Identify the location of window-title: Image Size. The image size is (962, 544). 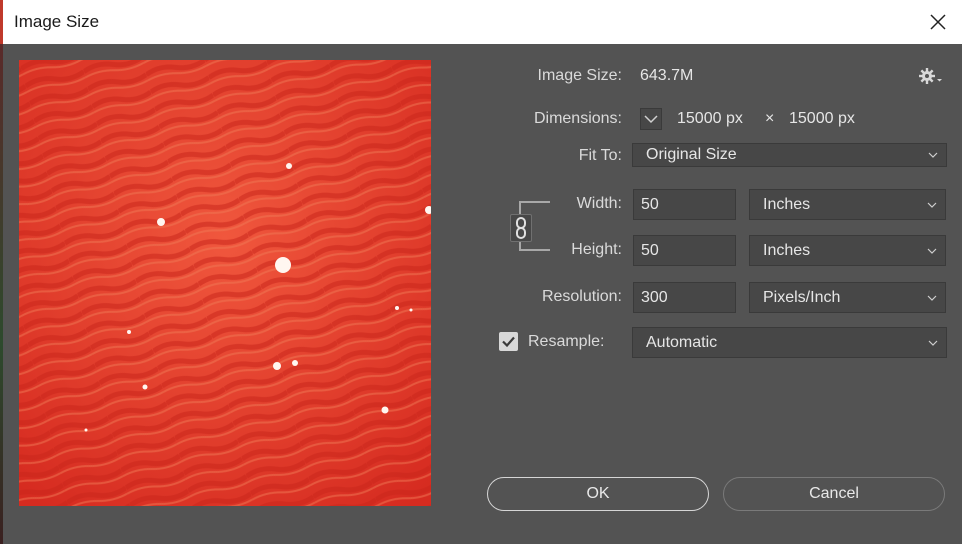
(57, 21).